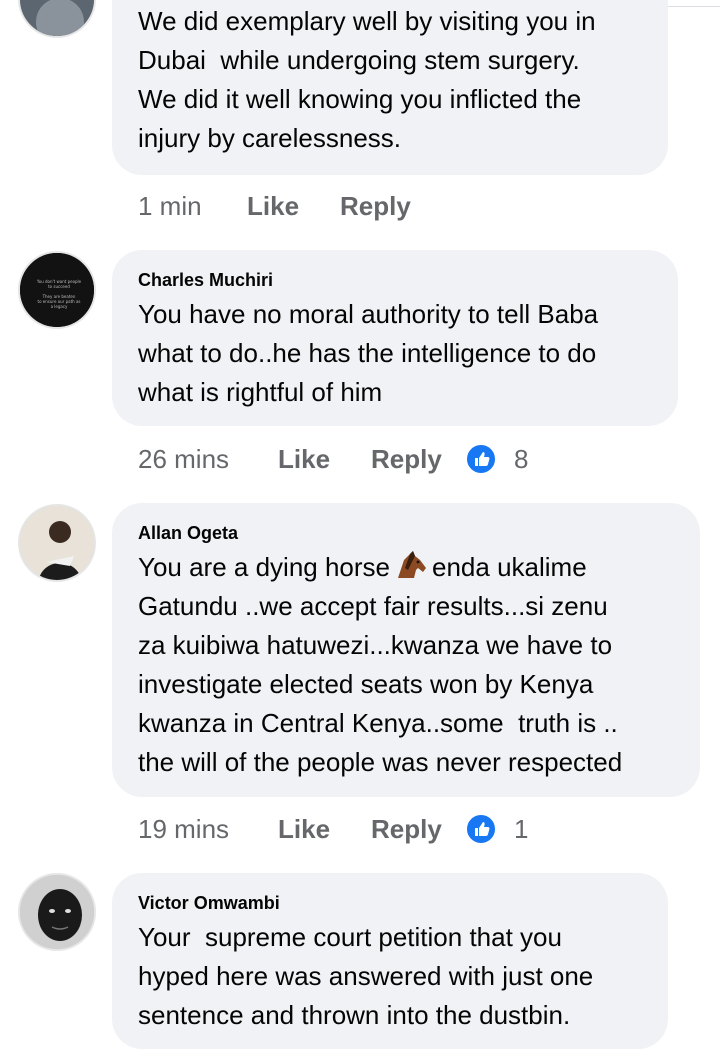  What do you see at coordinates (59, 306) in the screenshot?
I see `svg-text: a legacy` at bounding box center [59, 306].